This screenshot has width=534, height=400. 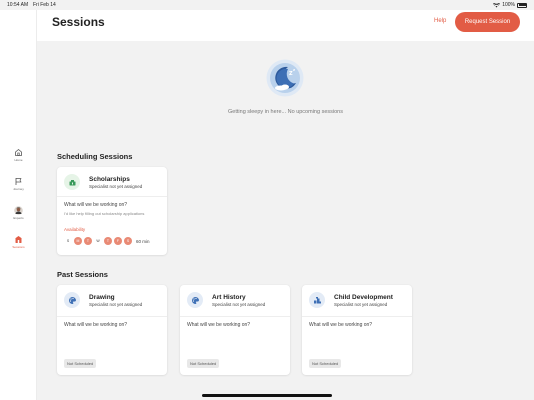 I want to click on session-name: Scholarships, so click(x=109, y=179).